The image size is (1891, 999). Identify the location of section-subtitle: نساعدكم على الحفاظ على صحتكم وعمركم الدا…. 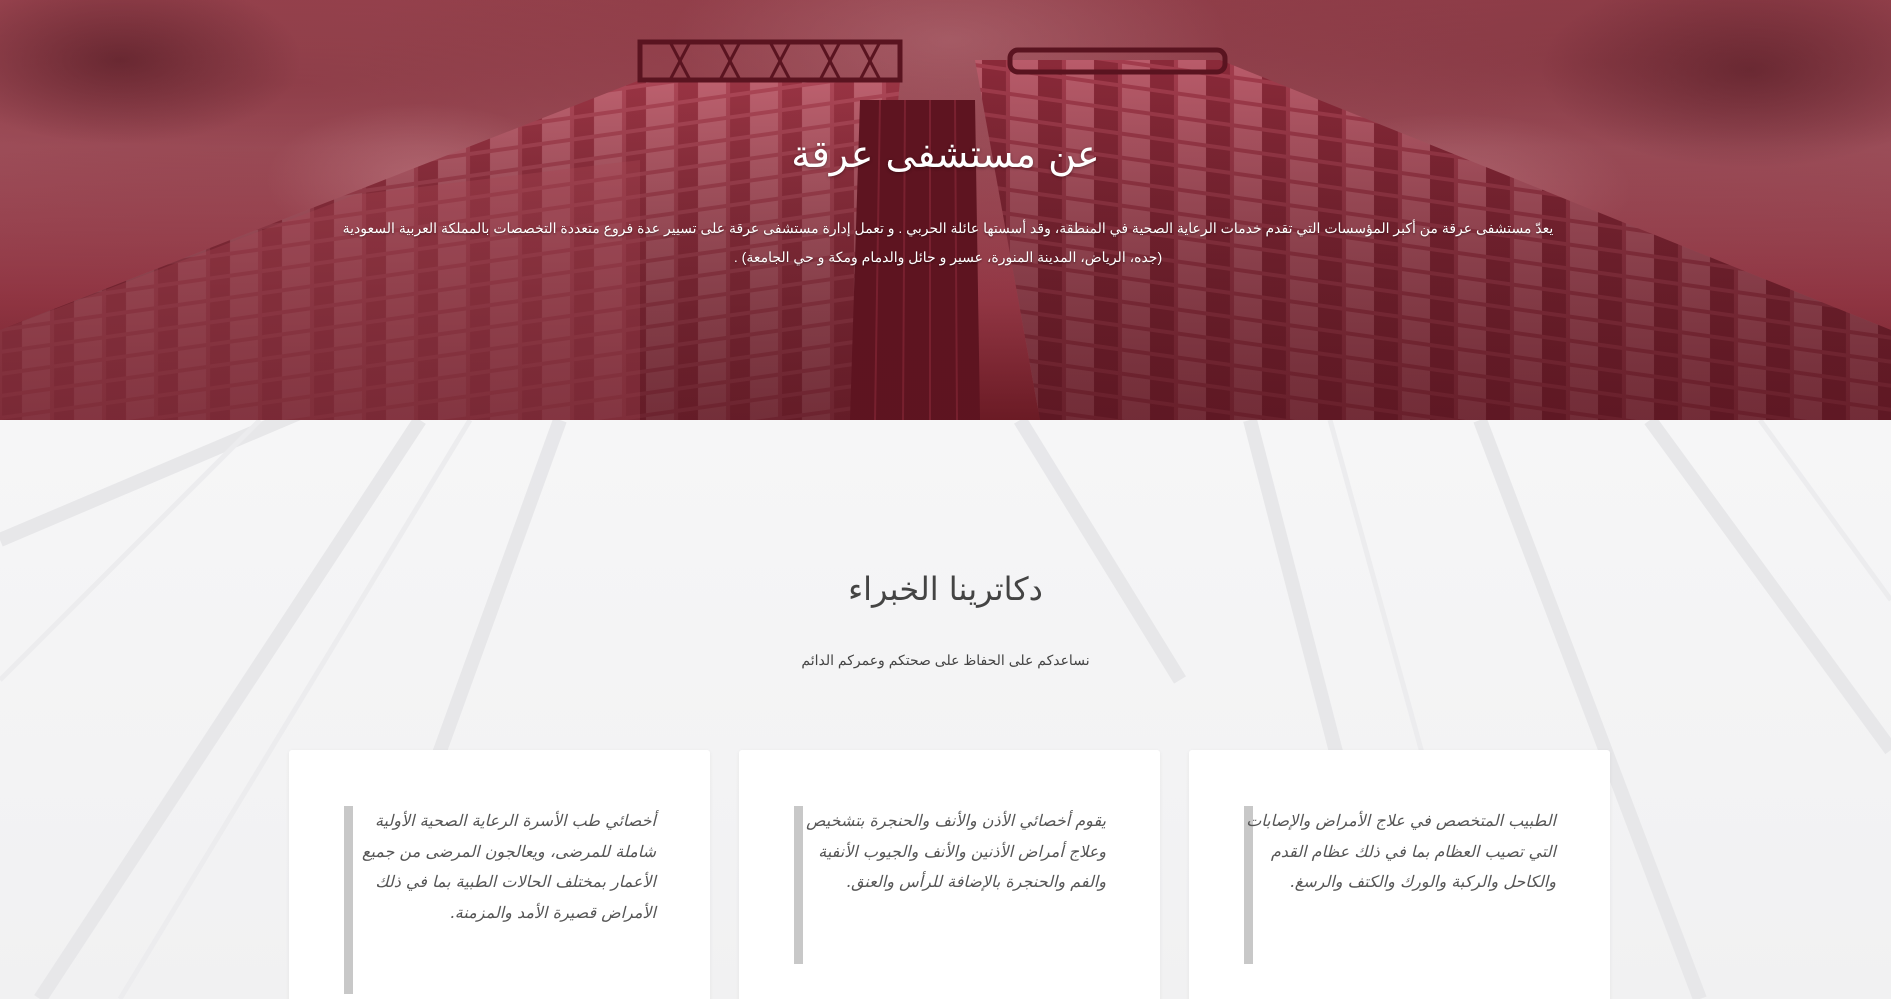
(945, 660).